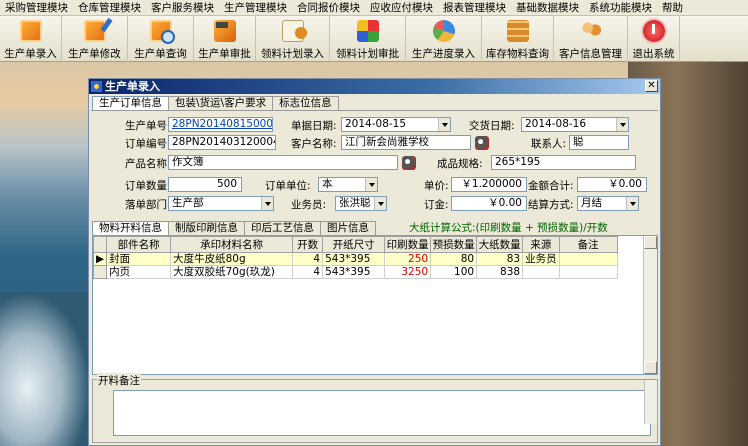  Describe the element at coordinates (436, 205) in the screenshot. I see `deposit-label: 订金:` at that location.